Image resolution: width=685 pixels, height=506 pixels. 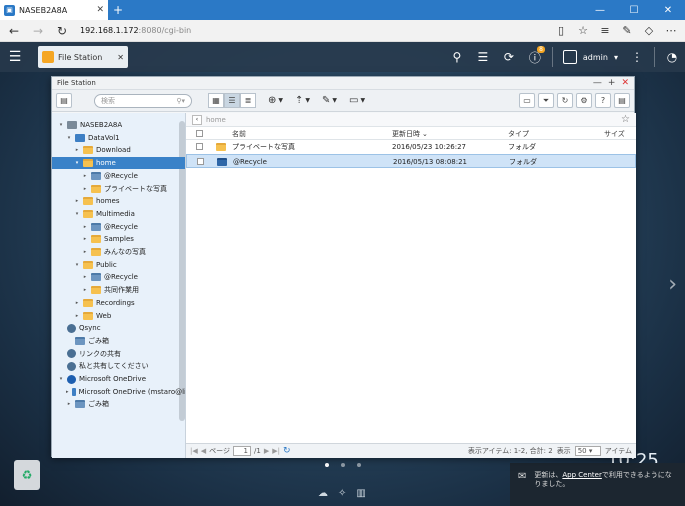 I want to click on forward-icon: →, so click(x=38, y=31).